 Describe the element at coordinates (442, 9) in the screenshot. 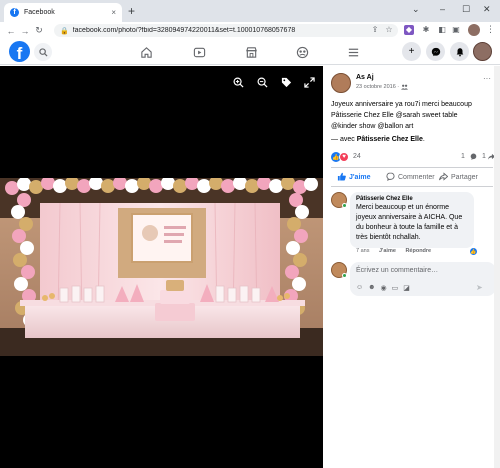

I see `minimize-button: –` at that location.